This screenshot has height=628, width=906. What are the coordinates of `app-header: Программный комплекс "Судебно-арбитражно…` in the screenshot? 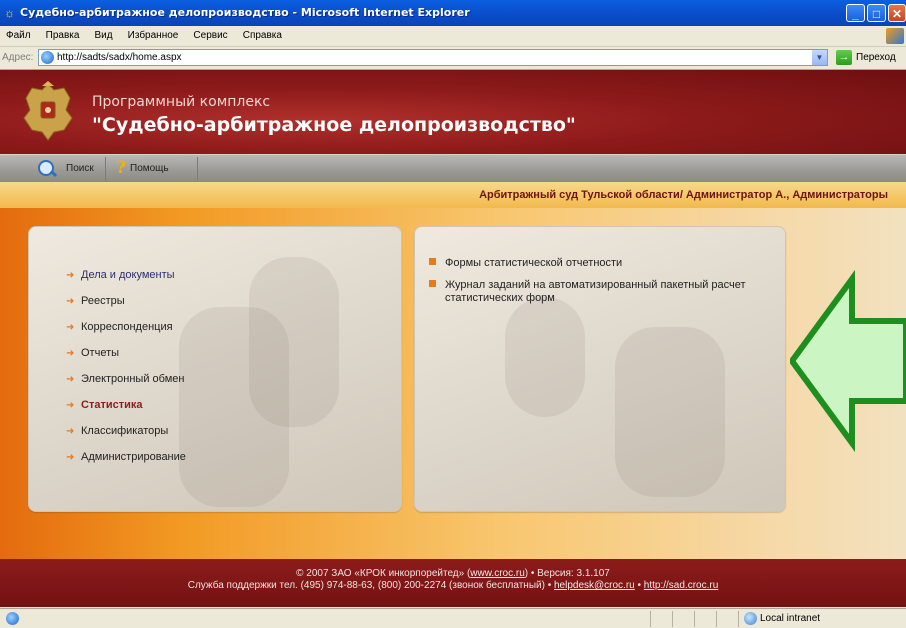 It's located at (453, 112).